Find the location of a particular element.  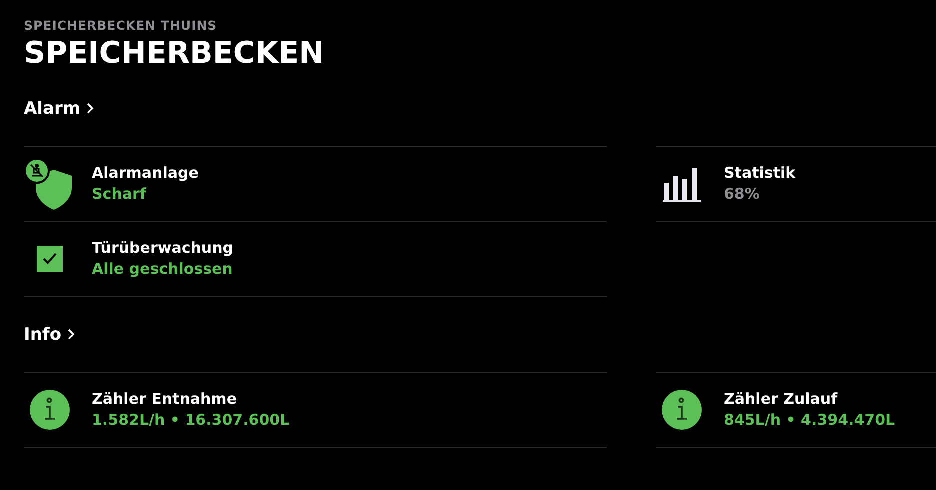

tile-title: Zähler Zulauf is located at coordinates (781, 399).